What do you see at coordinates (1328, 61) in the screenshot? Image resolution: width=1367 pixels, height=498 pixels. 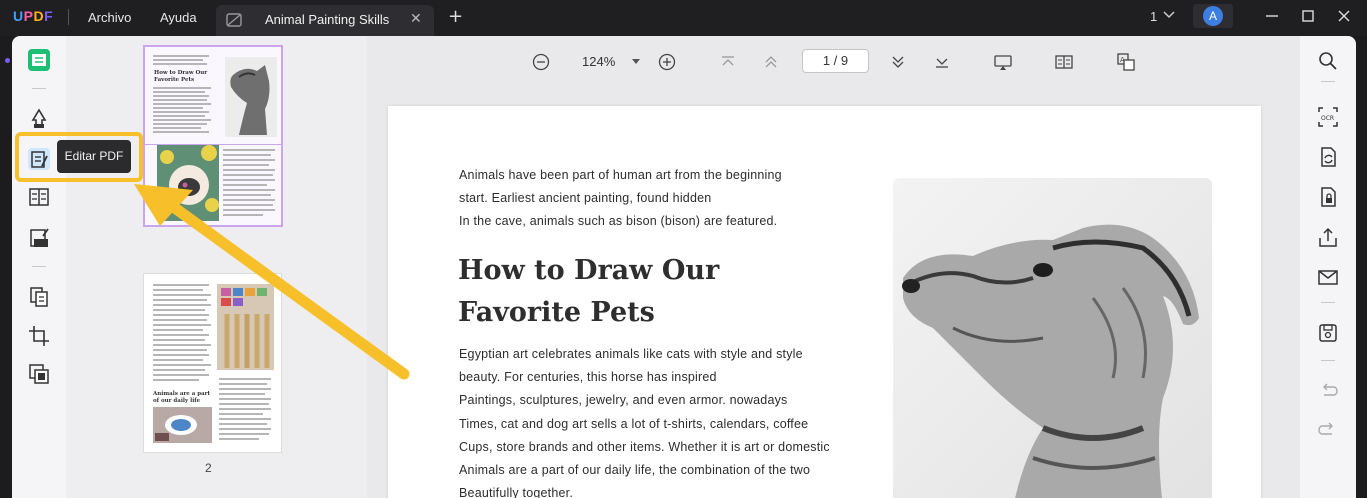 I see `search-icon` at bounding box center [1328, 61].